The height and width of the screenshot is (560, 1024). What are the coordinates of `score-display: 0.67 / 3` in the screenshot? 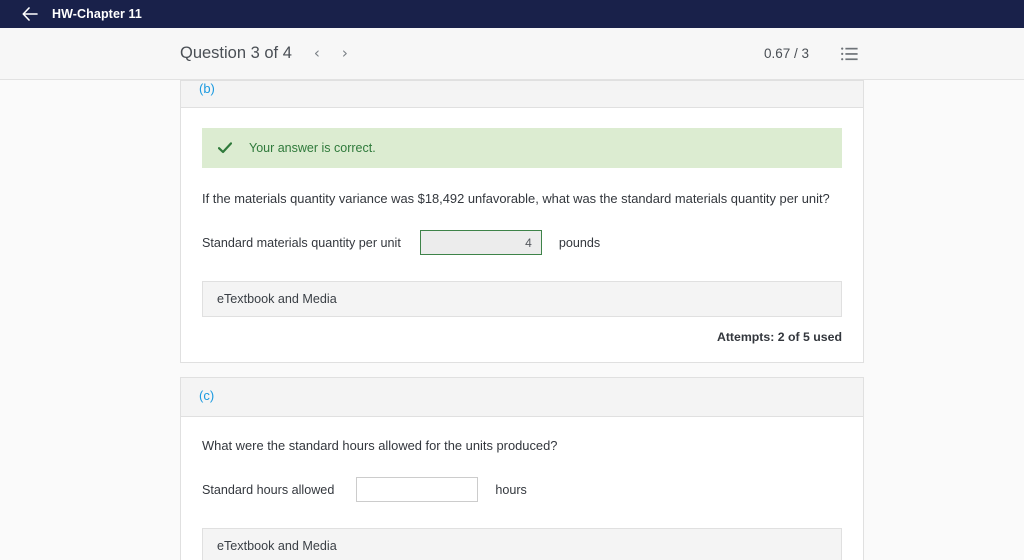 It's located at (786, 53).